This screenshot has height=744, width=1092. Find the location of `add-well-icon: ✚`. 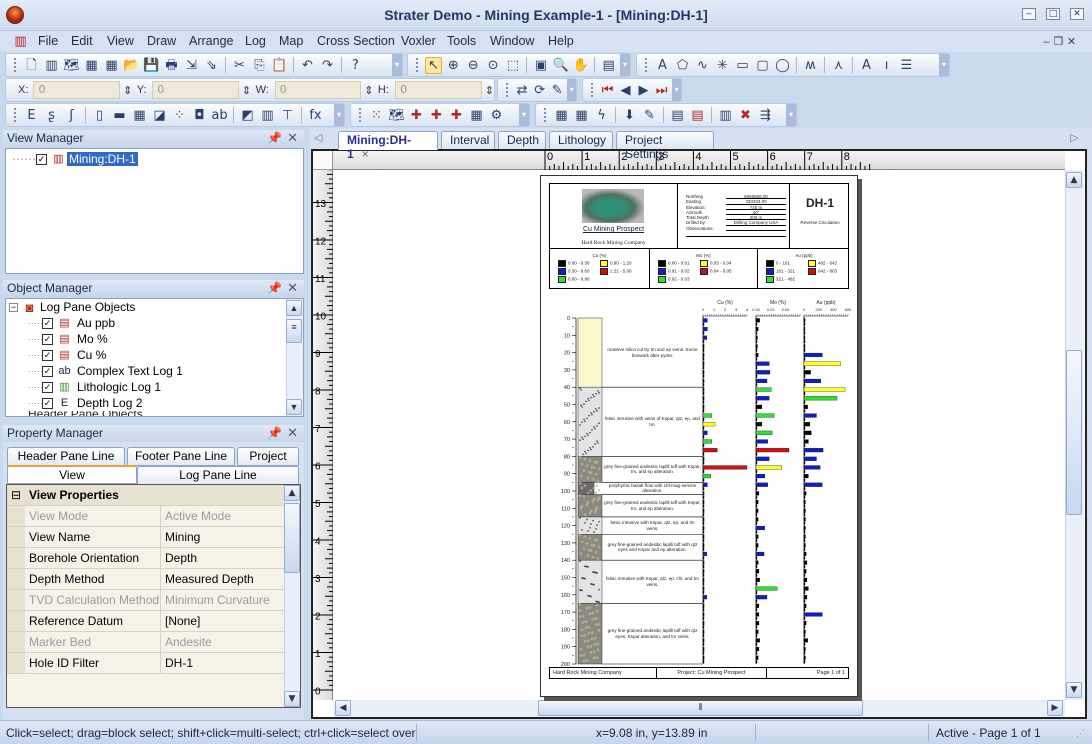

add-well-icon: ✚ is located at coordinates (416, 115).